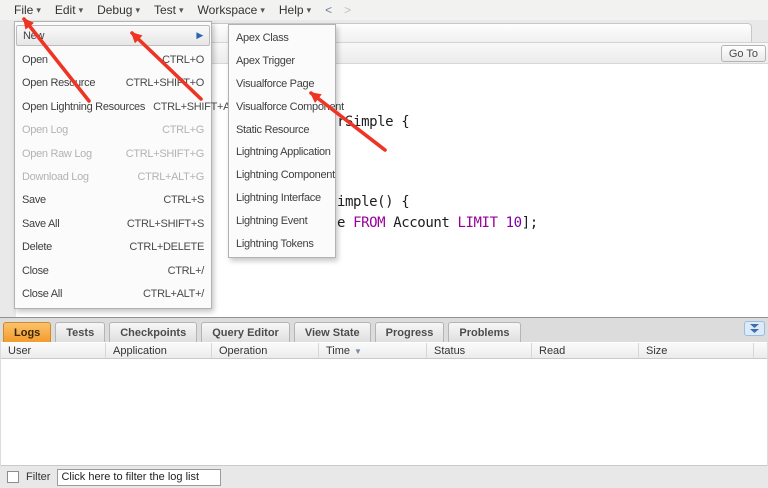  Describe the element at coordinates (409, 332) in the screenshot. I see `tab-progress: Progress` at that location.